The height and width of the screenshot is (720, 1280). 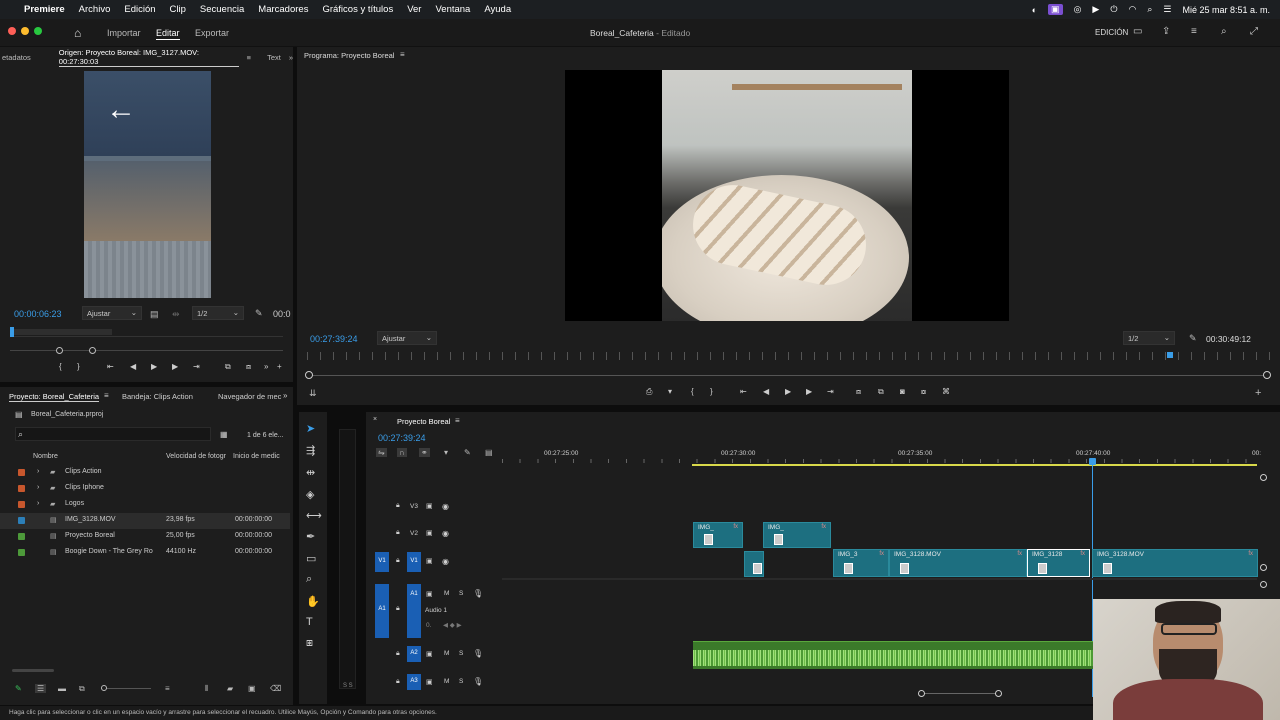 I want to click on more-controls-icon: », so click(x=266, y=366).